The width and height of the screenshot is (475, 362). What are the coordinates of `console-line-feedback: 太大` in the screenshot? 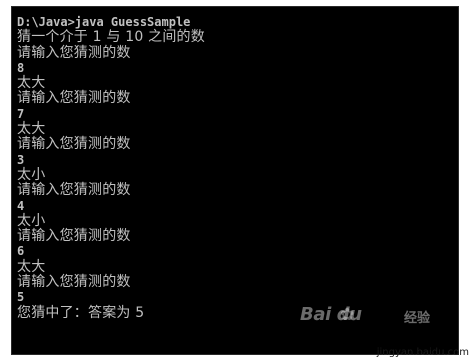 It's located at (31, 266).